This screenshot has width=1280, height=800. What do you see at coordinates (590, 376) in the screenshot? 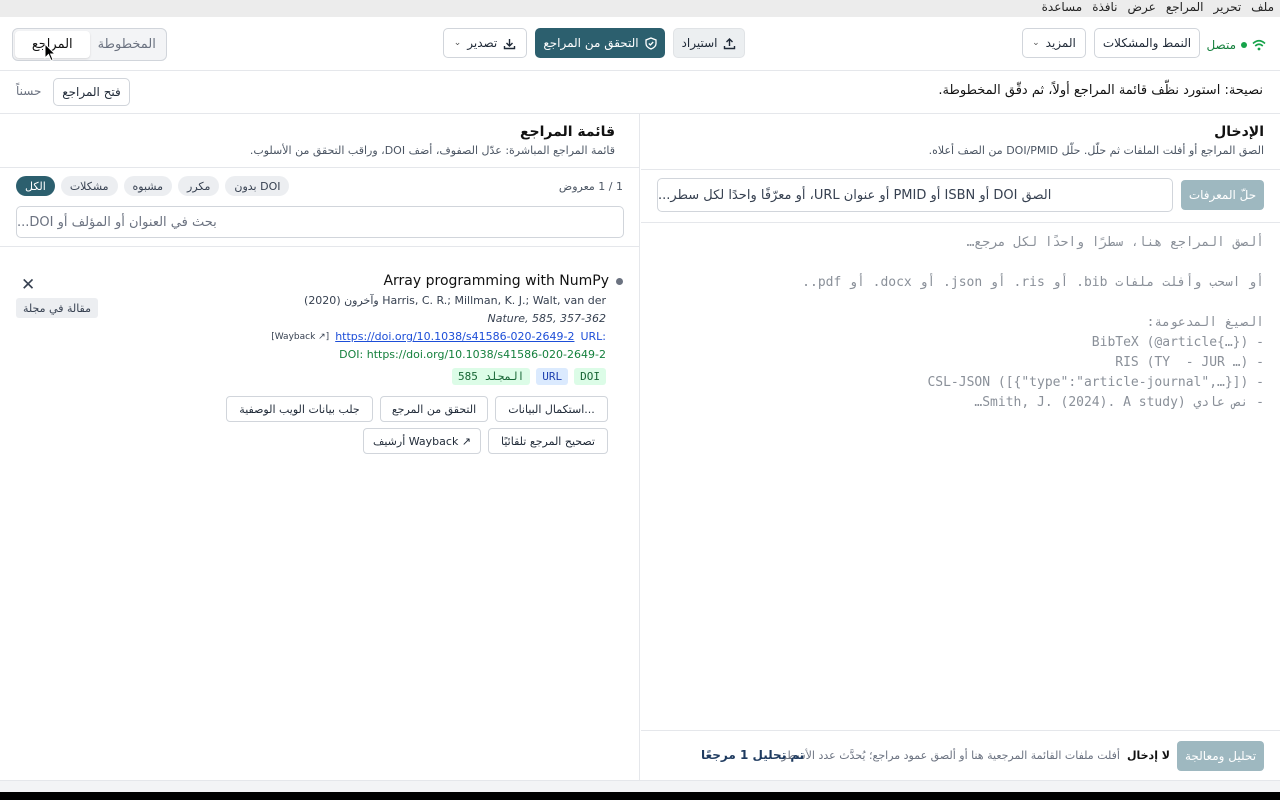
I see `tag-doi: DOI` at bounding box center [590, 376].